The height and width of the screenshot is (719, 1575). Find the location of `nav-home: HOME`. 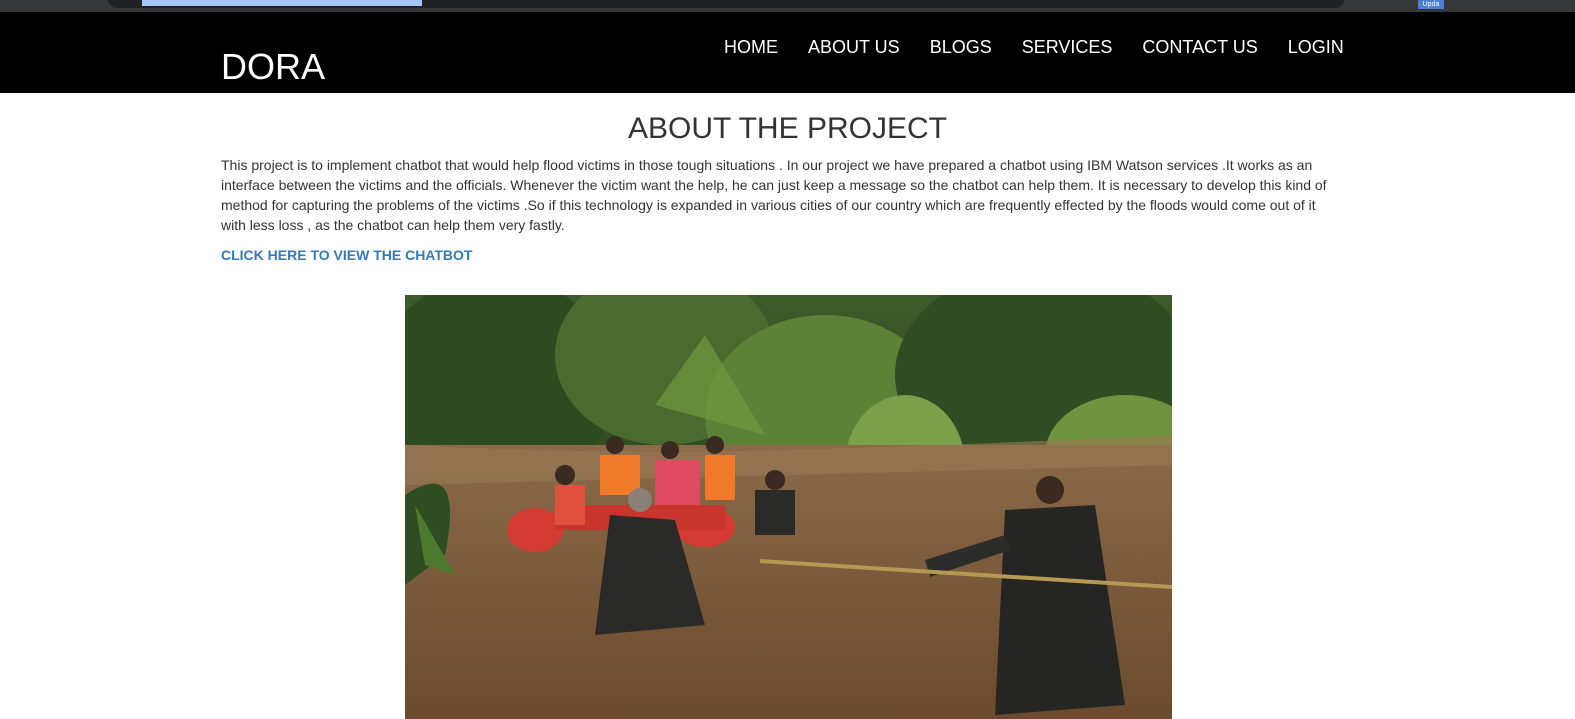

nav-home: HOME is located at coordinates (751, 47).